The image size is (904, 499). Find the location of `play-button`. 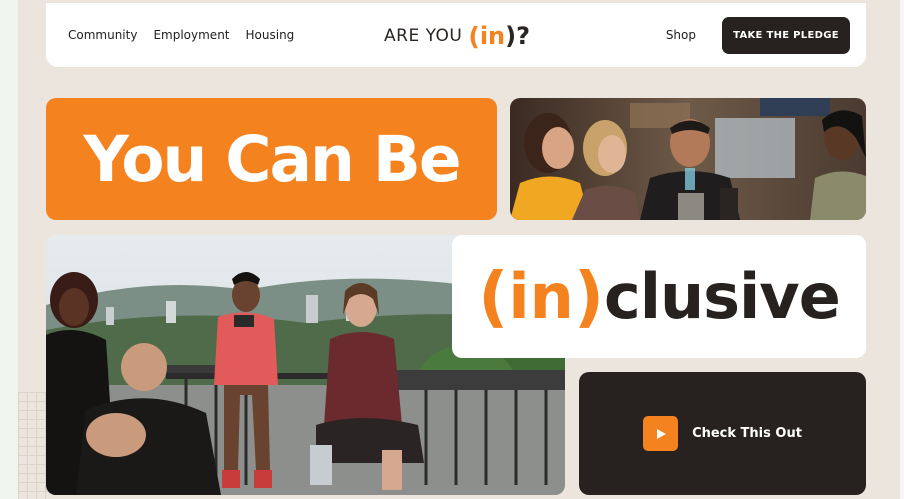

play-button is located at coordinates (661, 433).